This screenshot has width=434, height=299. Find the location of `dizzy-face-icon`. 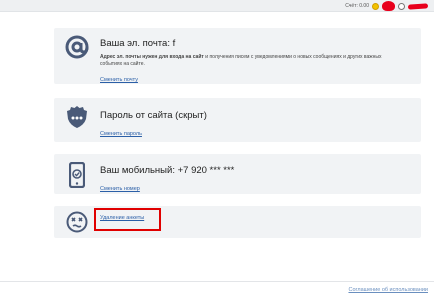

dizzy-face-icon is located at coordinates (77, 222).